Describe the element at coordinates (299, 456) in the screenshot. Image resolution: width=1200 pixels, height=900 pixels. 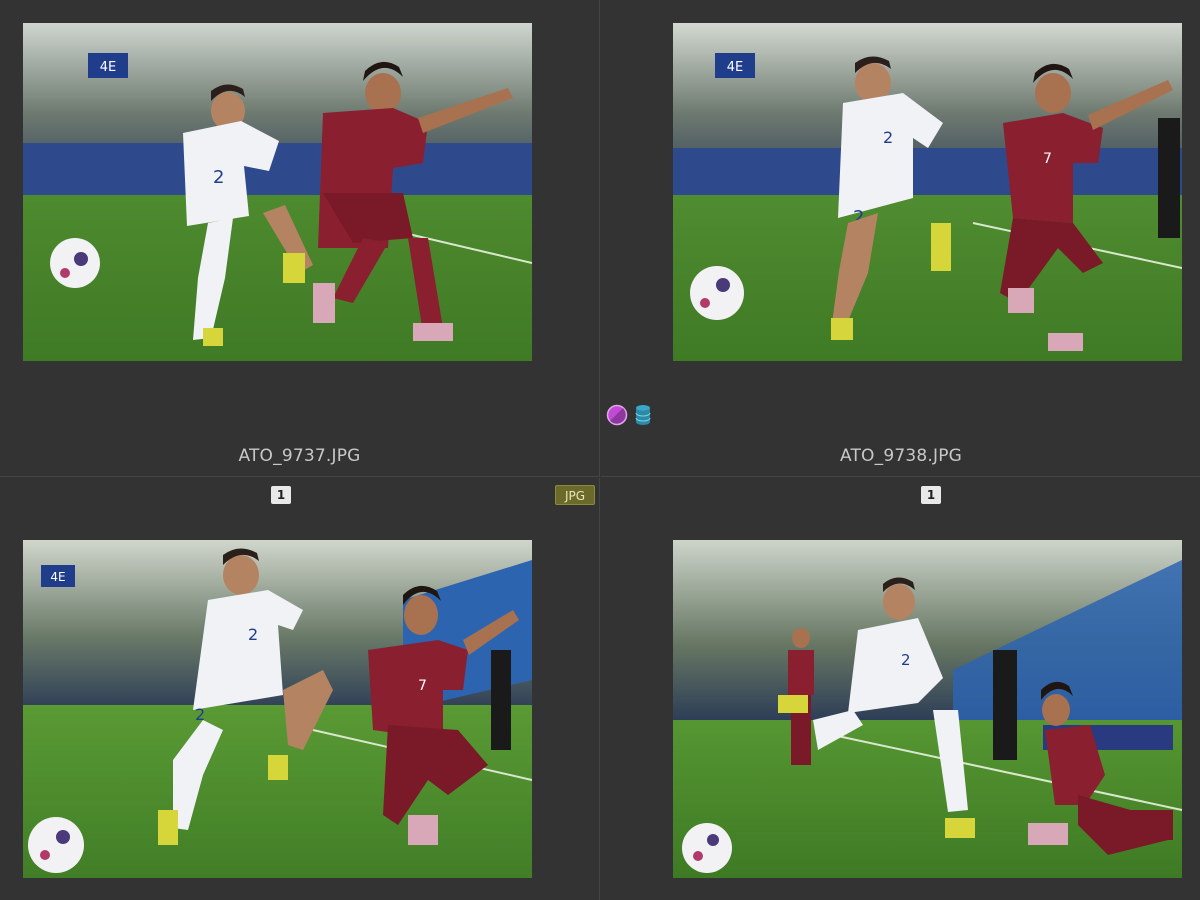
I see `thumbnail-filename: ATO_9737.JPG` at that location.